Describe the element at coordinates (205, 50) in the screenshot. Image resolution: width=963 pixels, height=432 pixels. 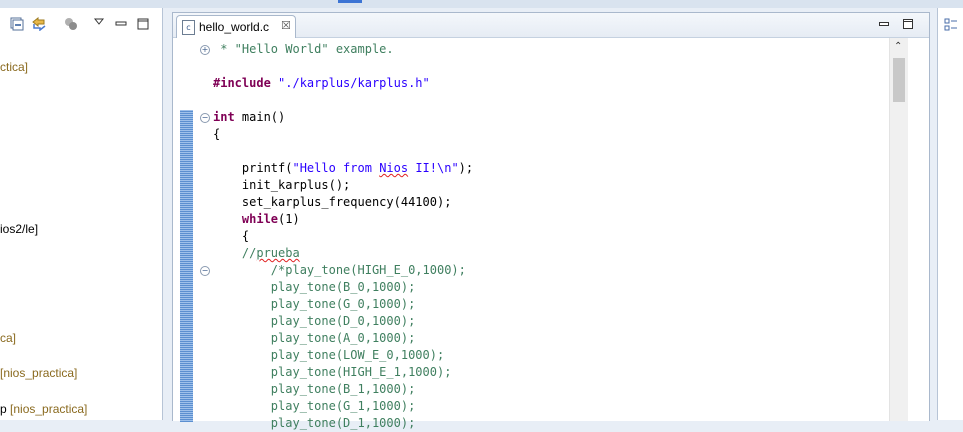
I see `expand-fold-icon: +` at that location.